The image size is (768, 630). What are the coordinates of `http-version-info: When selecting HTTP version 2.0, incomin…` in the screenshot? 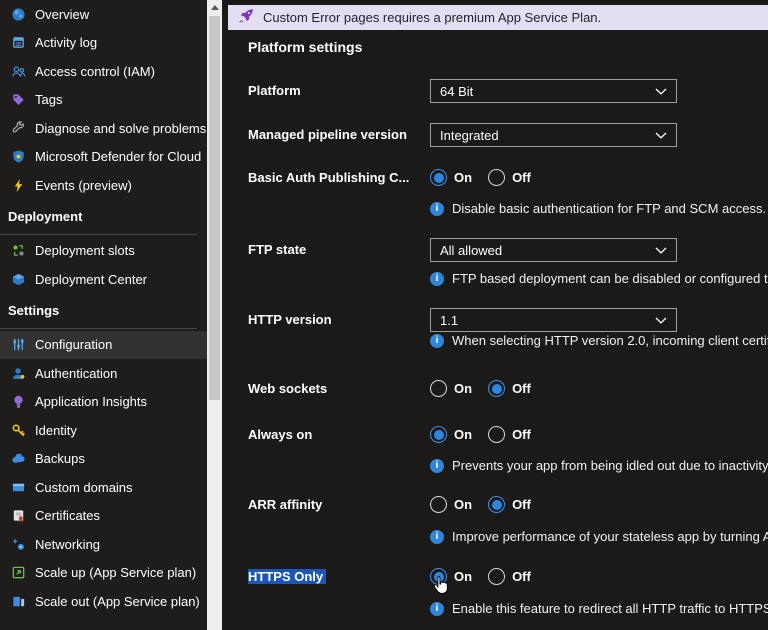 It's located at (599, 340).